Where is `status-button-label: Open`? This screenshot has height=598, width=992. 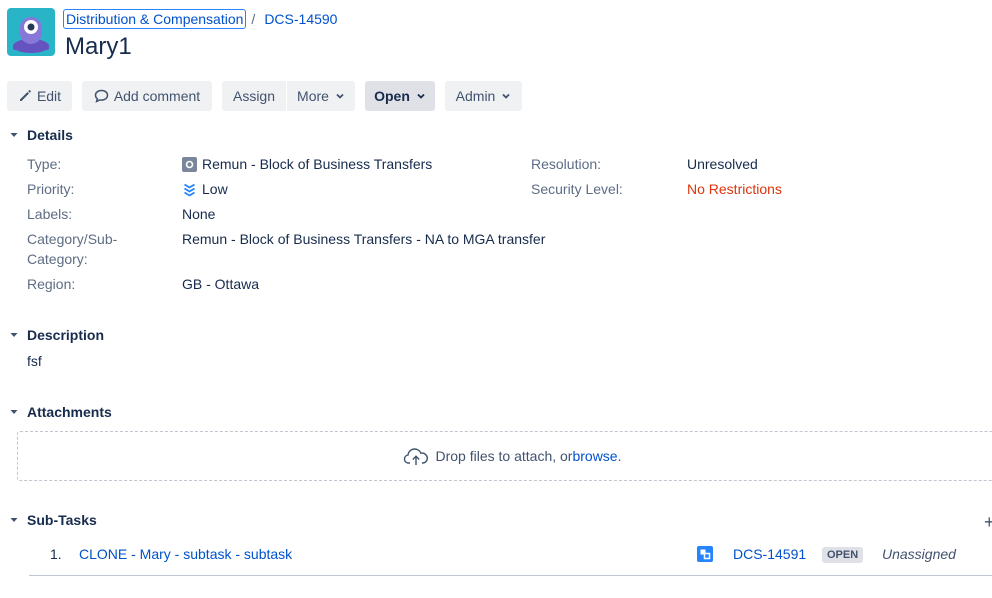
status-button-label: Open is located at coordinates (392, 96).